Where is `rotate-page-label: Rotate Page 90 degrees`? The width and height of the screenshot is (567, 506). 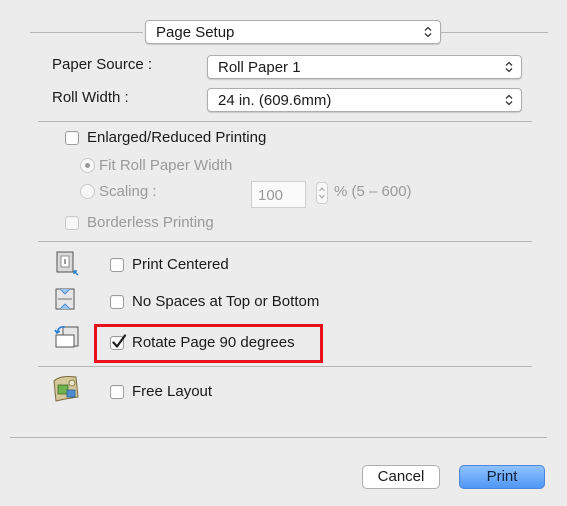 rotate-page-label: Rotate Page 90 degrees is located at coordinates (213, 342).